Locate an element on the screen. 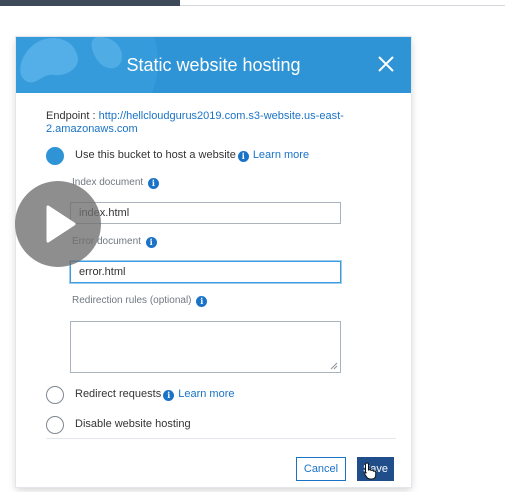 This screenshot has width=505, height=492. redirect-requests-radio is located at coordinates (55, 395).